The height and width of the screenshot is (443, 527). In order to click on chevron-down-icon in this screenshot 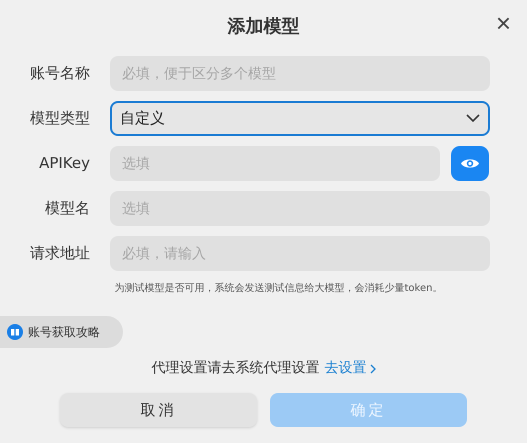, I will do `click(473, 118)`.